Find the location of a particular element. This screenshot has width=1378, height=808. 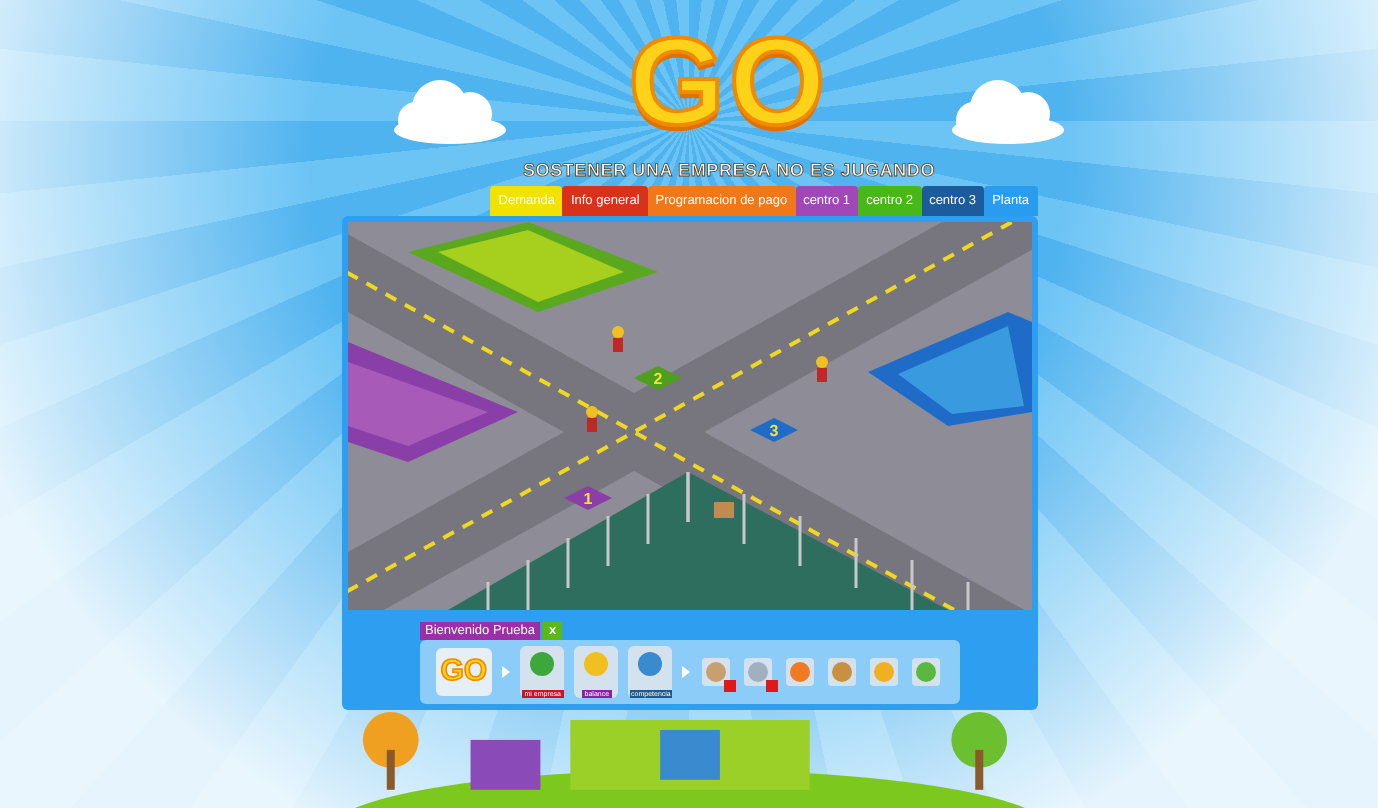

tagline: SOSTENER UNA EMPRESA NO ES JUGANDO is located at coordinates (729, 170).